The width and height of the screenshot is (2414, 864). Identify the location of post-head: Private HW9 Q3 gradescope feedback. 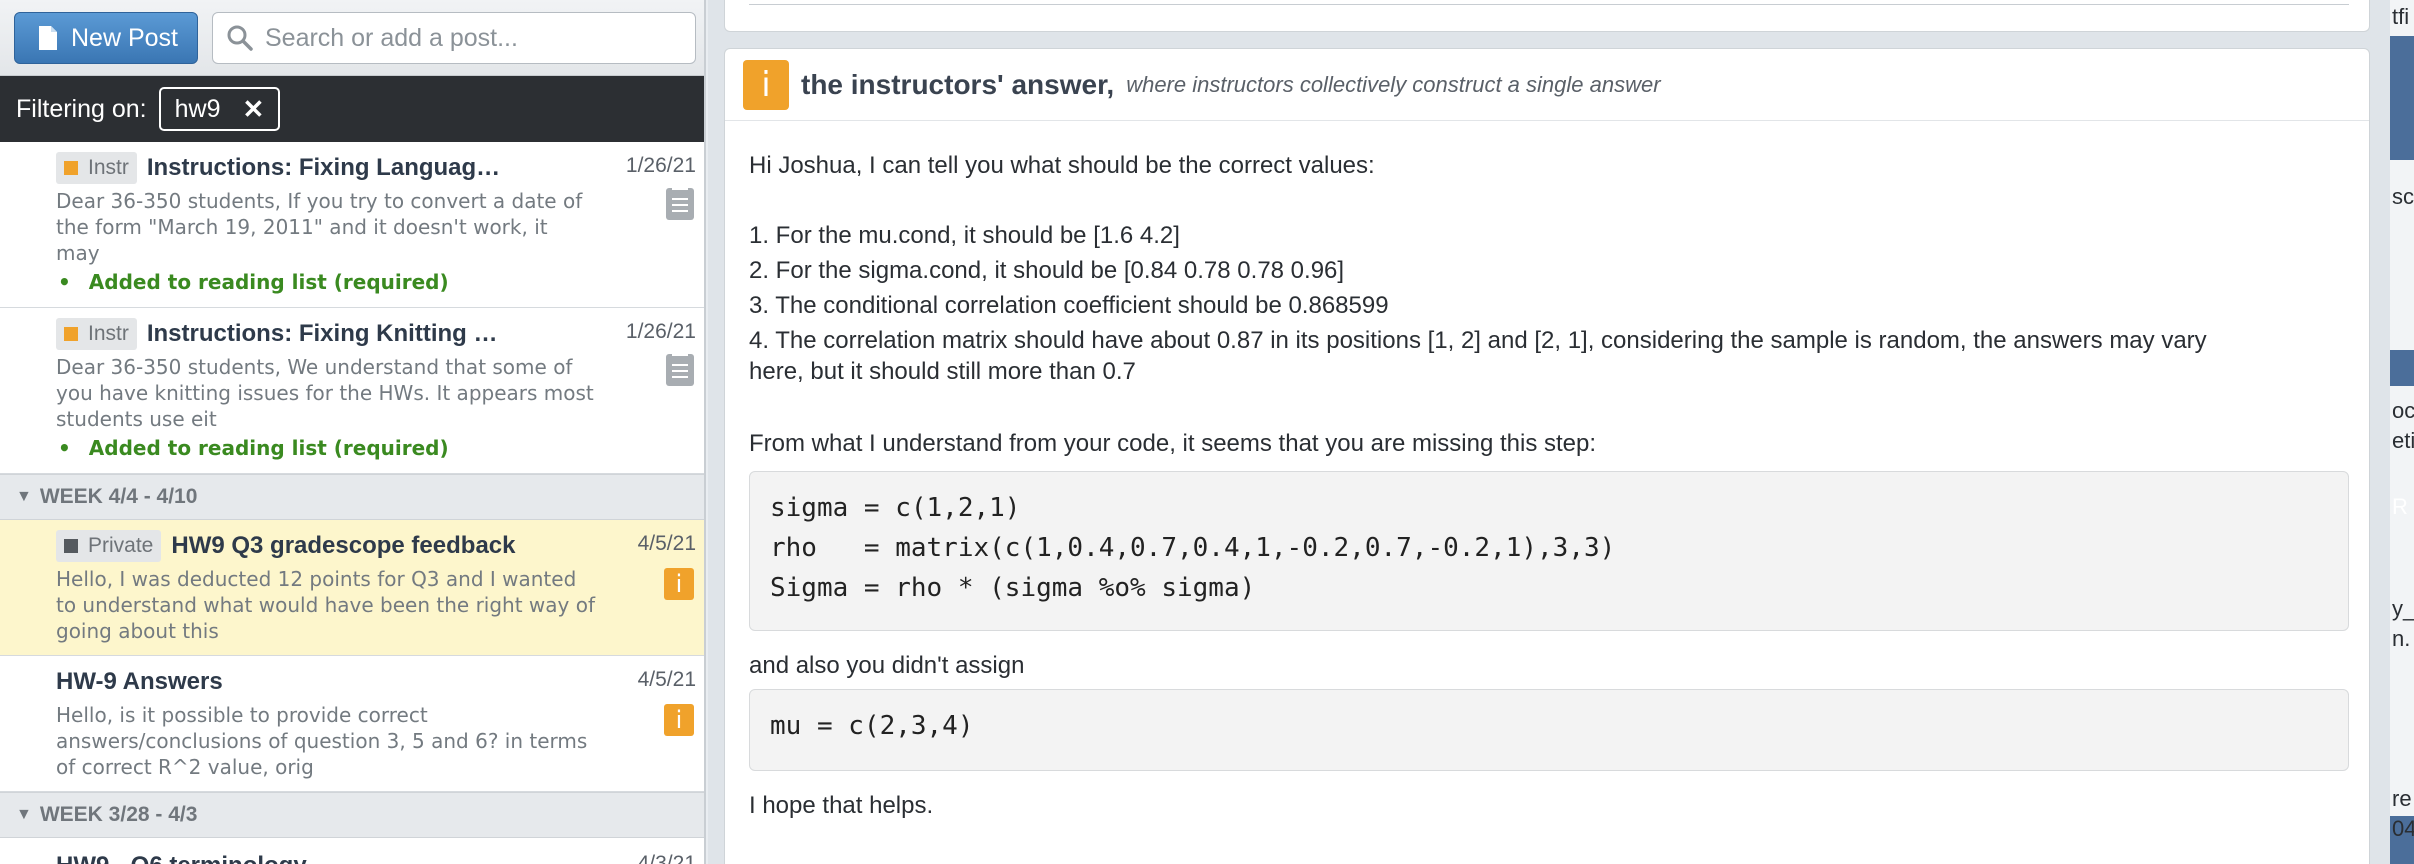
(285, 546).